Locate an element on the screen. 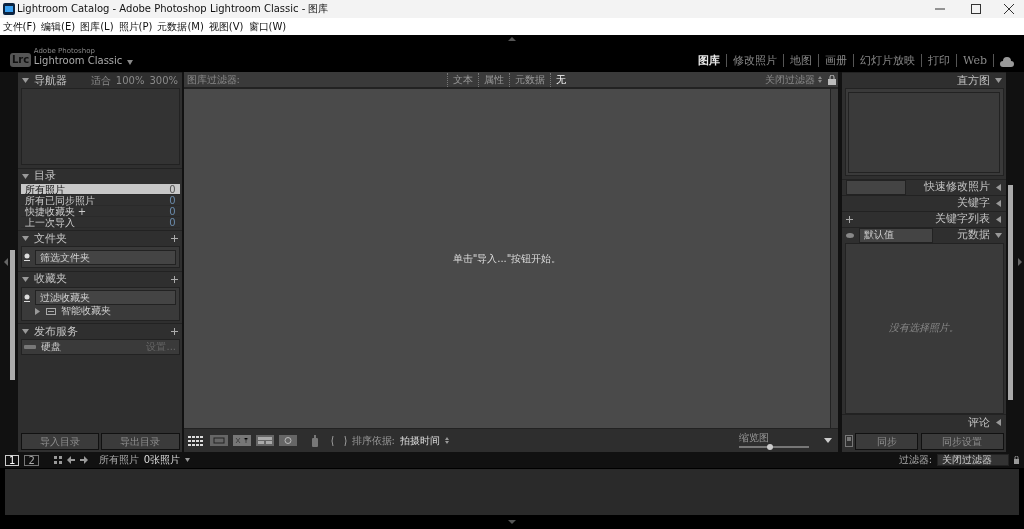  module-tab: 画册 is located at coordinates (837, 60).